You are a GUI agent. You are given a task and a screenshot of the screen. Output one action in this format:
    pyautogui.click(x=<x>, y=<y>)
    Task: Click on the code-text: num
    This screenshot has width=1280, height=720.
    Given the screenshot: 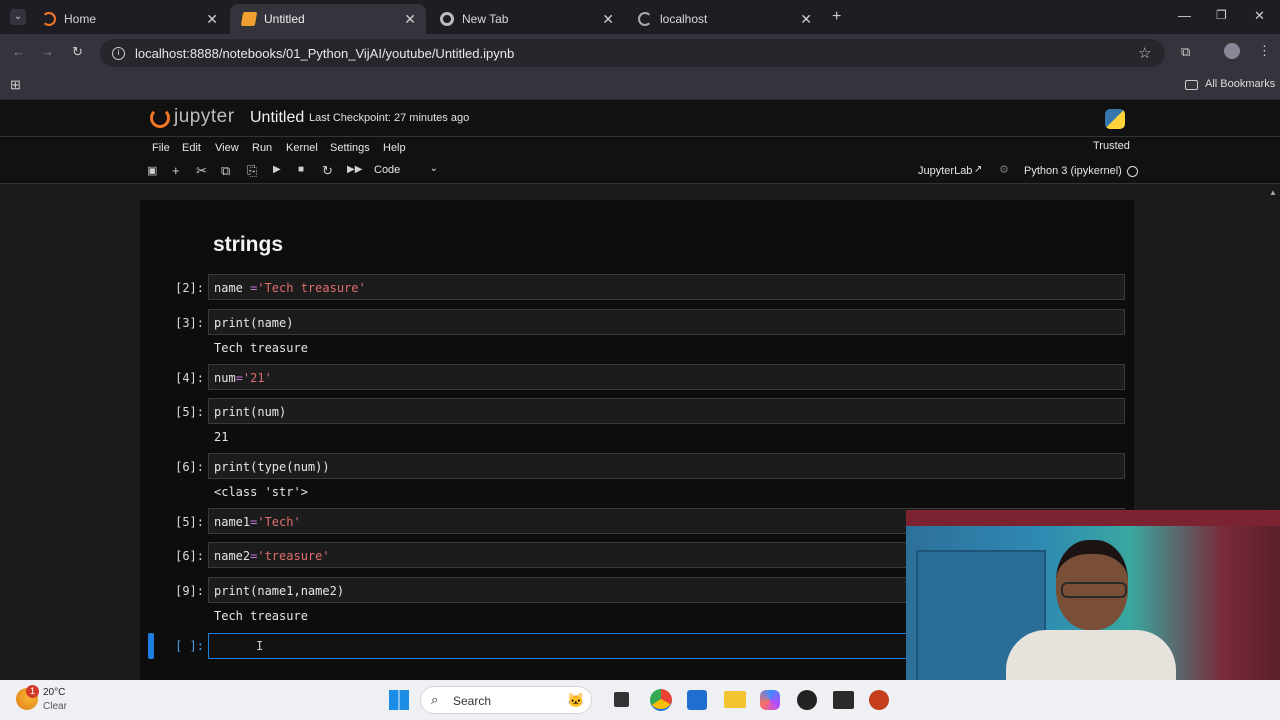 What is the action you would take?
    pyautogui.click(x=225, y=378)
    